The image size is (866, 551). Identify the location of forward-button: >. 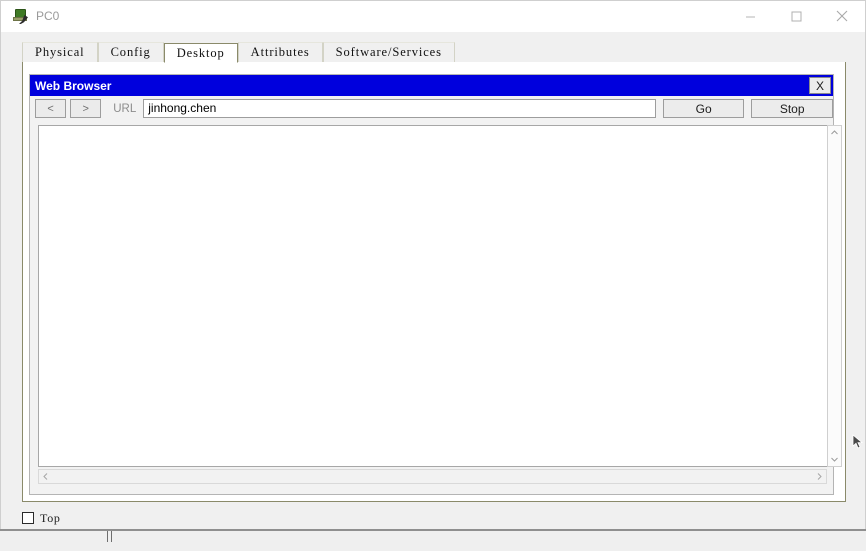
(86, 108).